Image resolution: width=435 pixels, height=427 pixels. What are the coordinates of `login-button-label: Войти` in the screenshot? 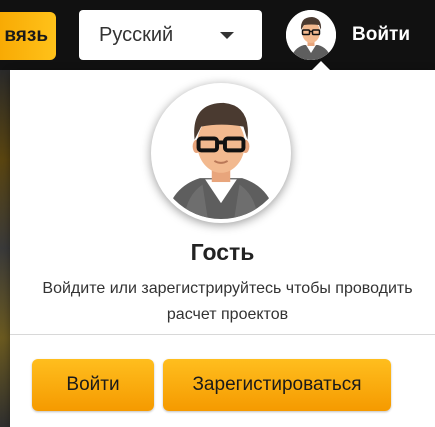 It's located at (93, 384).